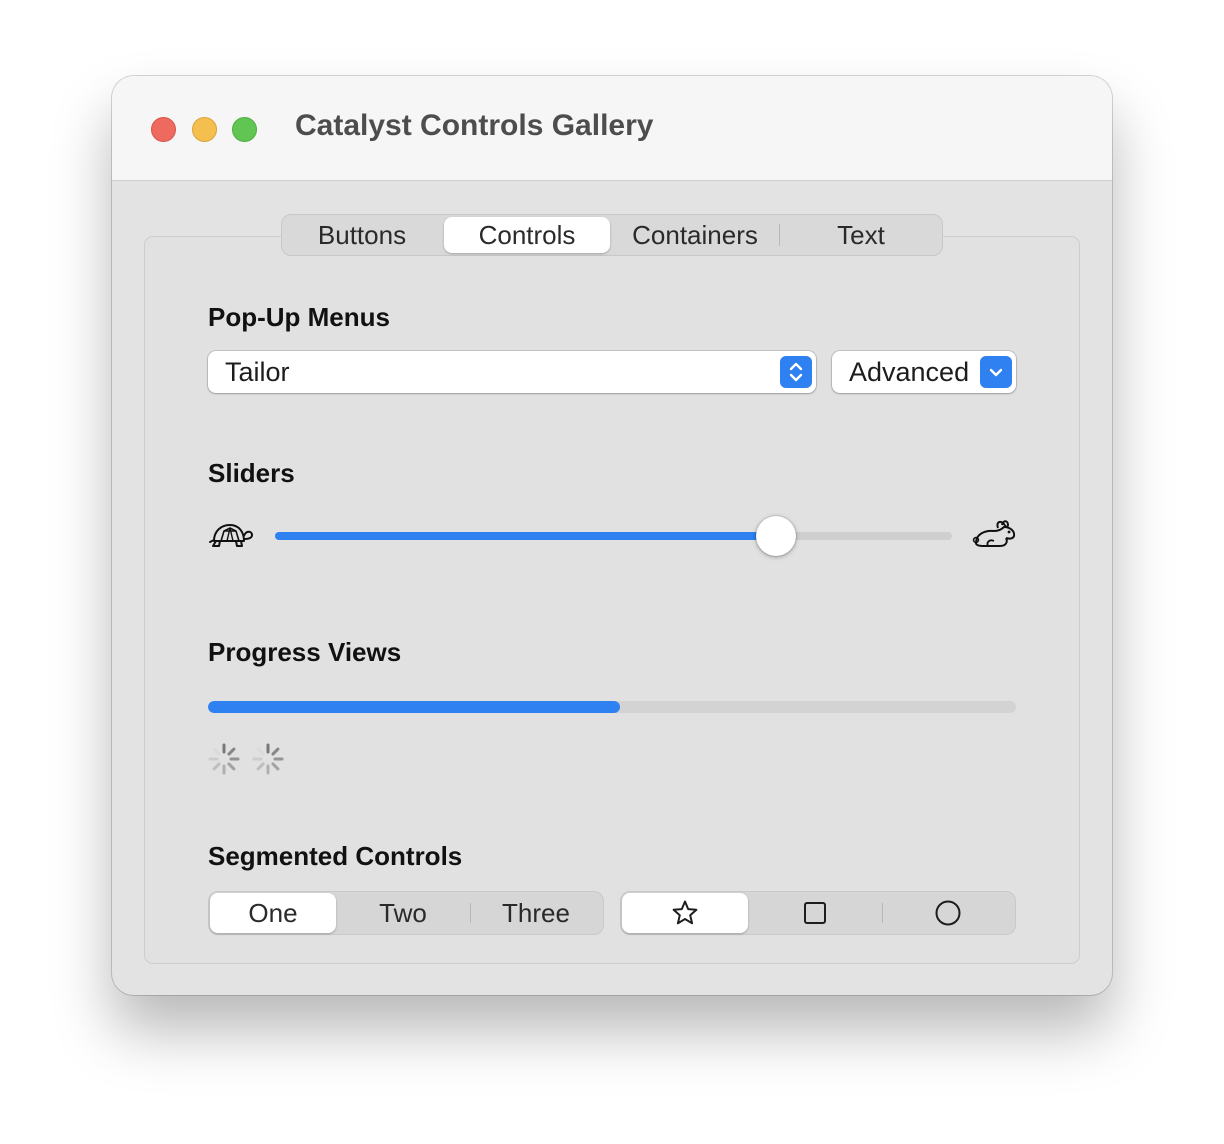 Image resolution: width=1224 pixels, height=1144 pixels. I want to click on pulldown-title: Advanced, so click(909, 372).